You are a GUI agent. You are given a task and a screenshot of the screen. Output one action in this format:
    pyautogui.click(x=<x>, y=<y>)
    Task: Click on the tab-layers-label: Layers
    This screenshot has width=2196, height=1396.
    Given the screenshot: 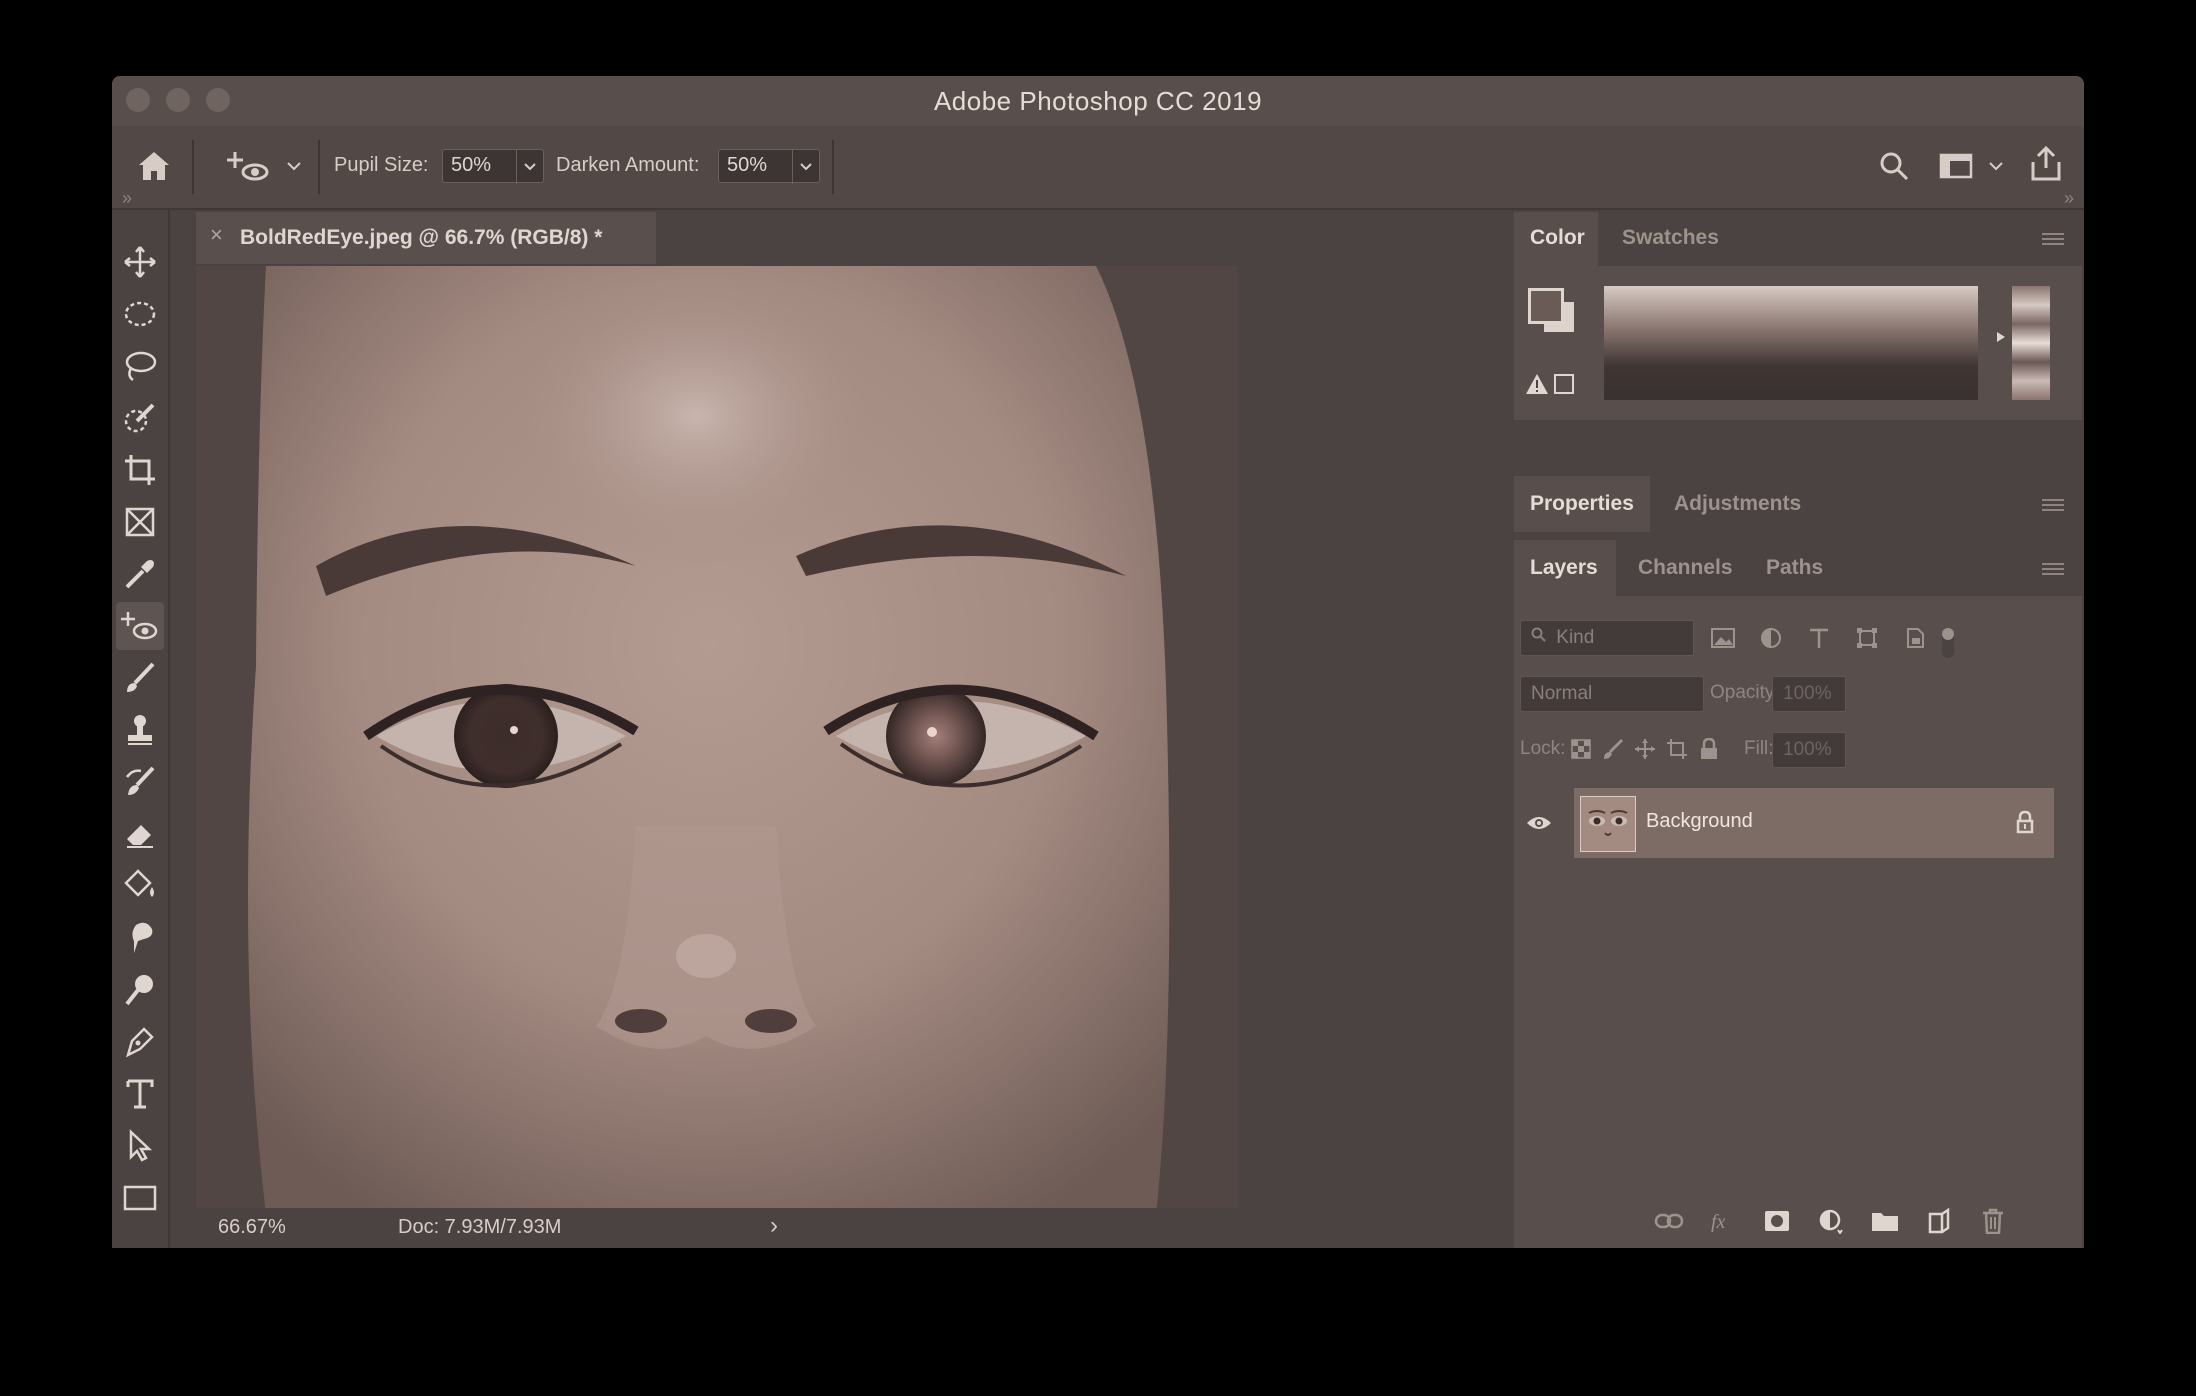 What is the action you would take?
    pyautogui.click(x=1564, y=567)
    